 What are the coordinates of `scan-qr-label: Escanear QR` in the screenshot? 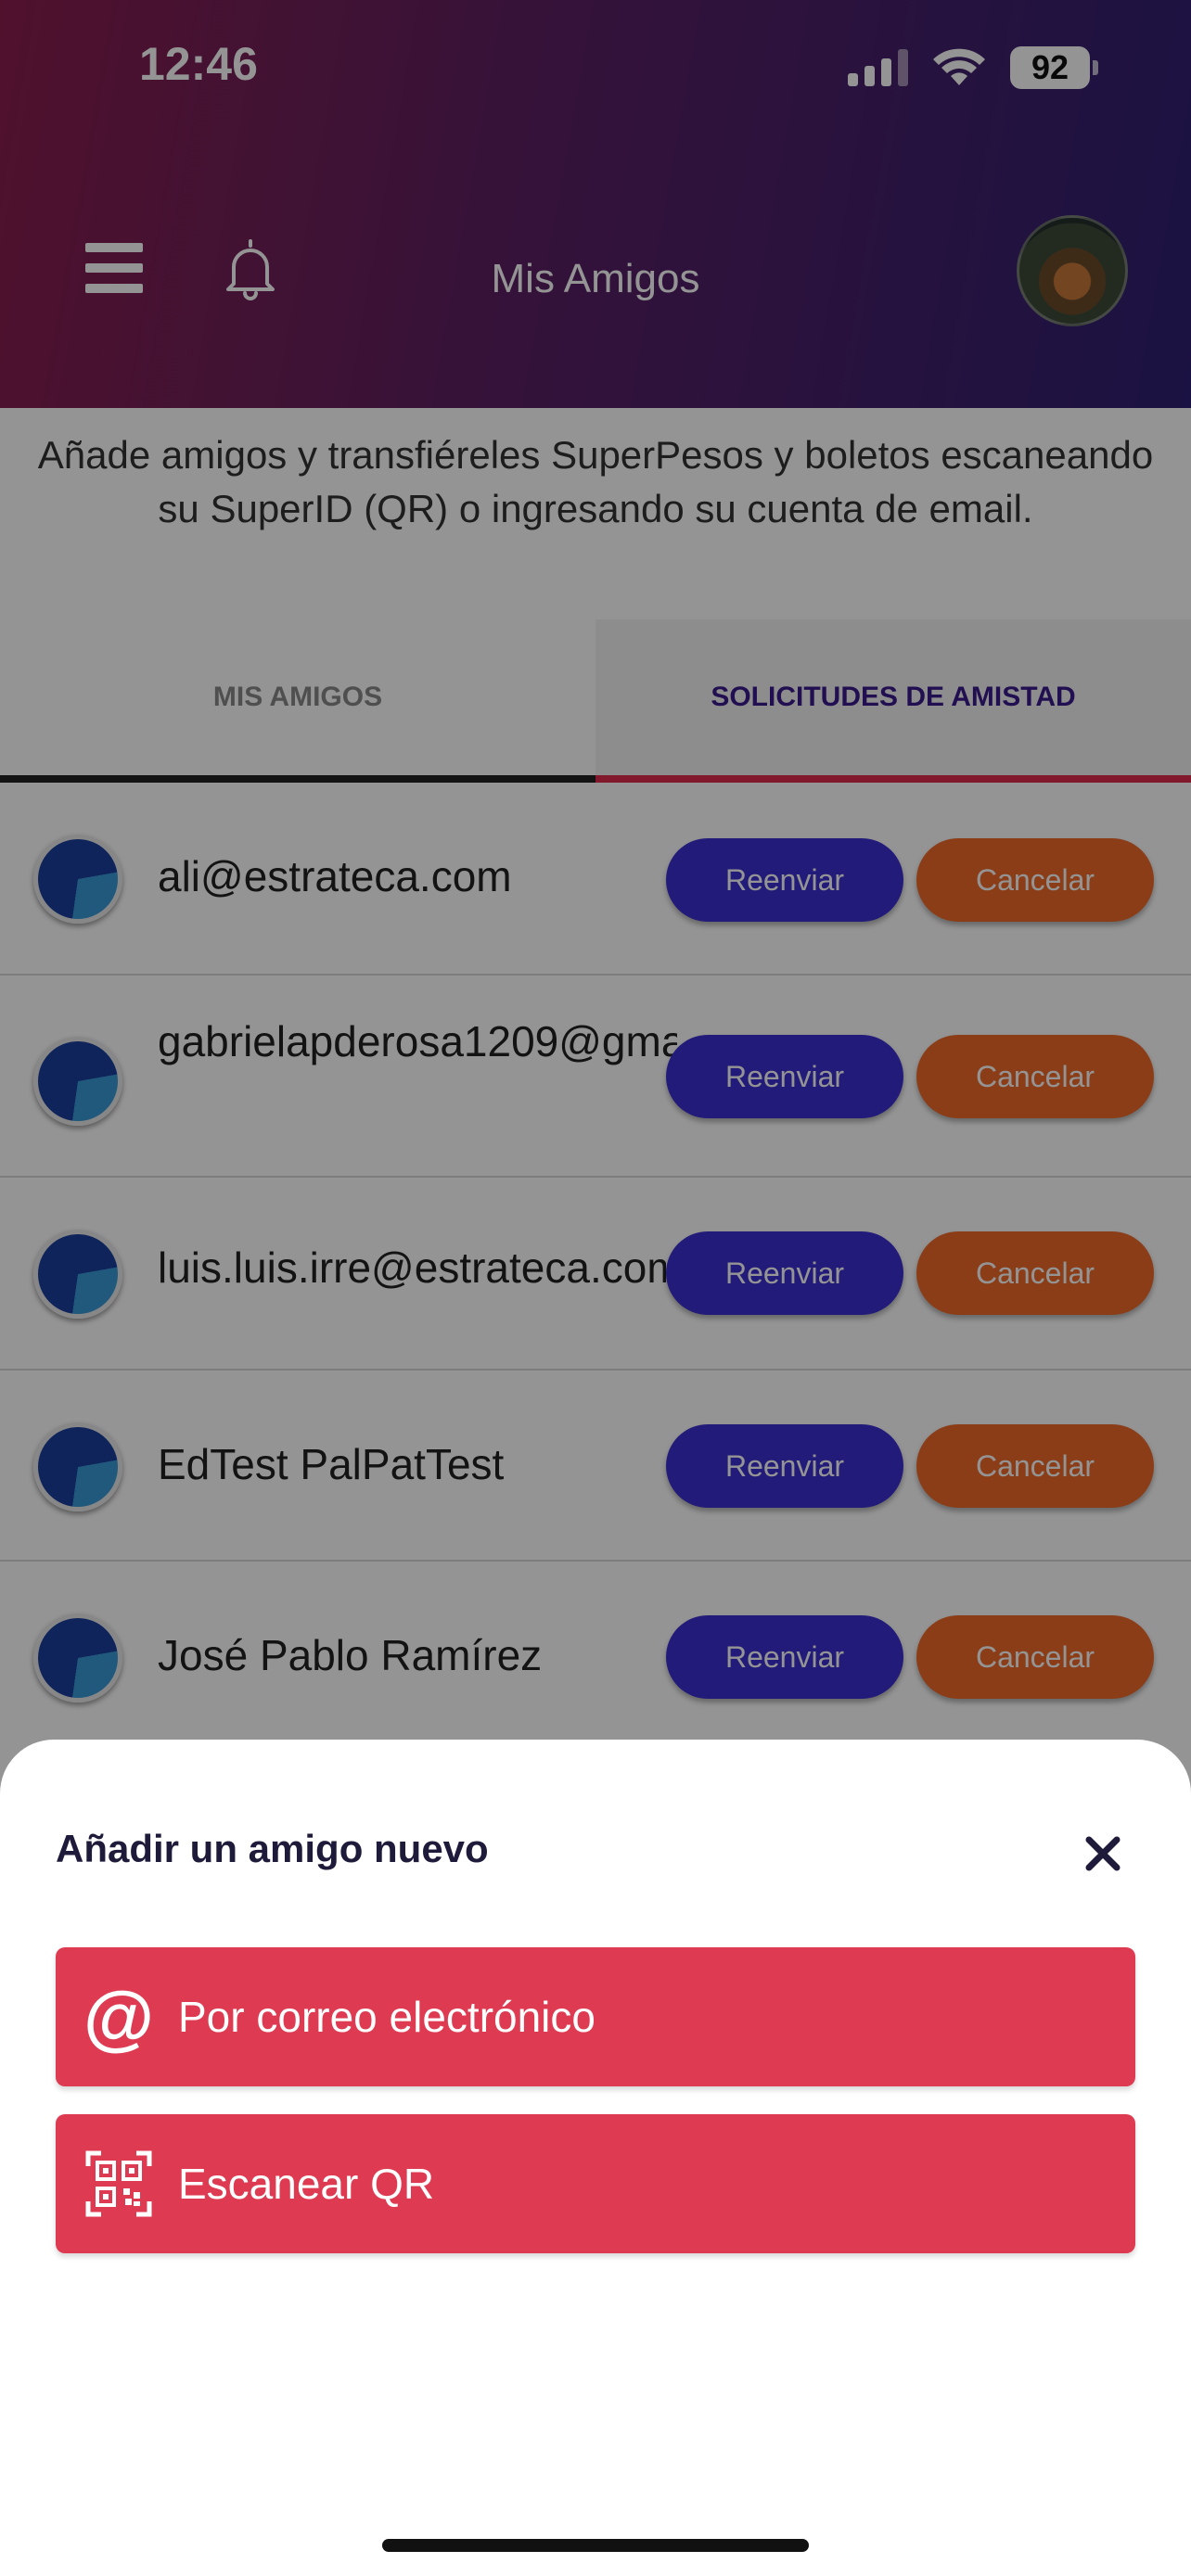 It's located at (306, 2184).